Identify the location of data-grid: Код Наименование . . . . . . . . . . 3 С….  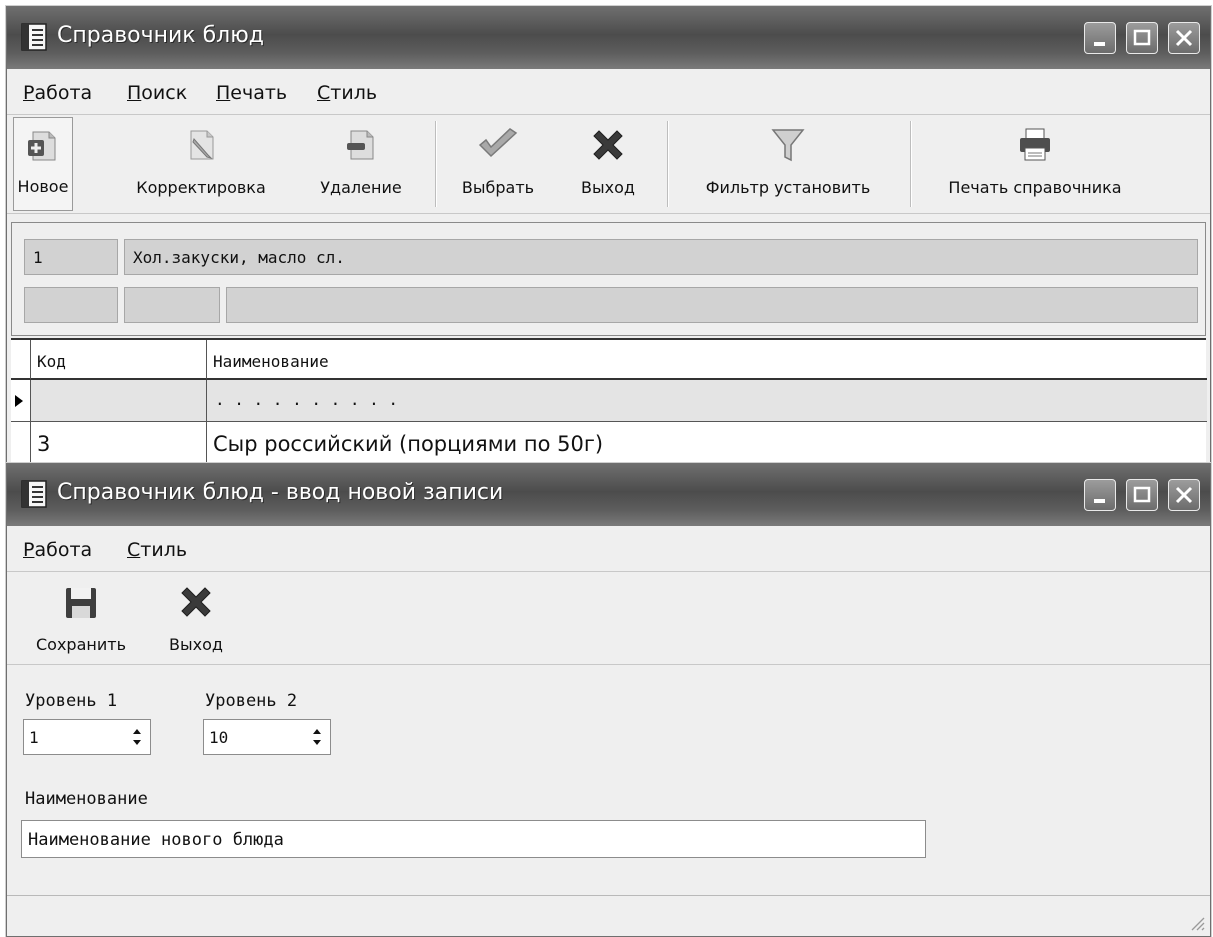
(609, 400).